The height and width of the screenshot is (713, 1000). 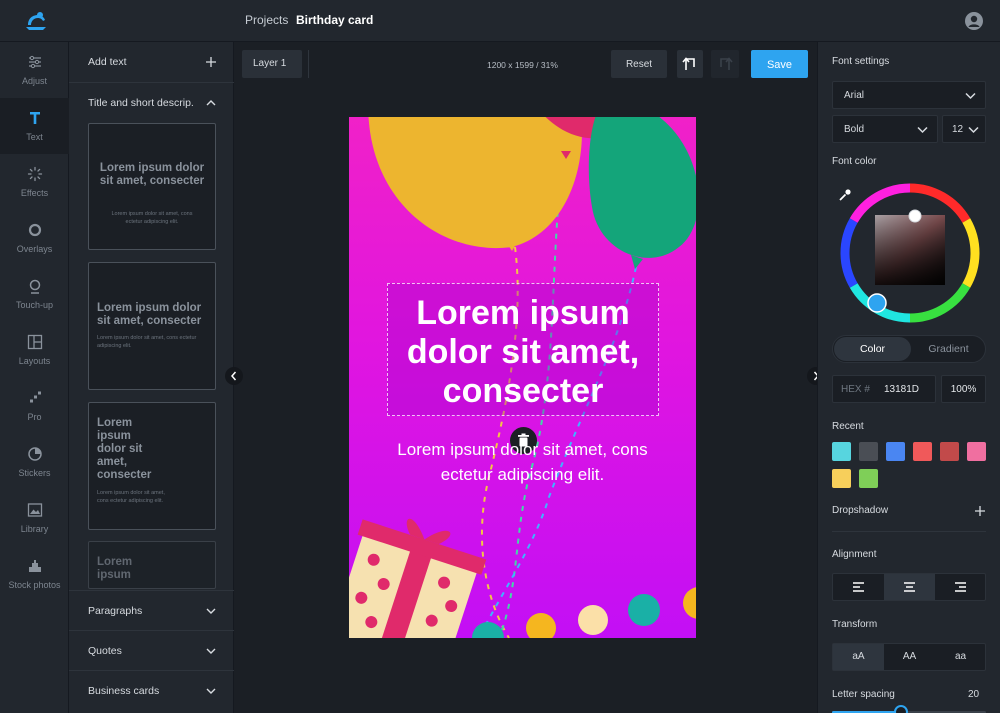 What do you see at coordinates (34, 473) in the screenshot?
I see `nav-label: Stickers` at bounding box center [34, 473].